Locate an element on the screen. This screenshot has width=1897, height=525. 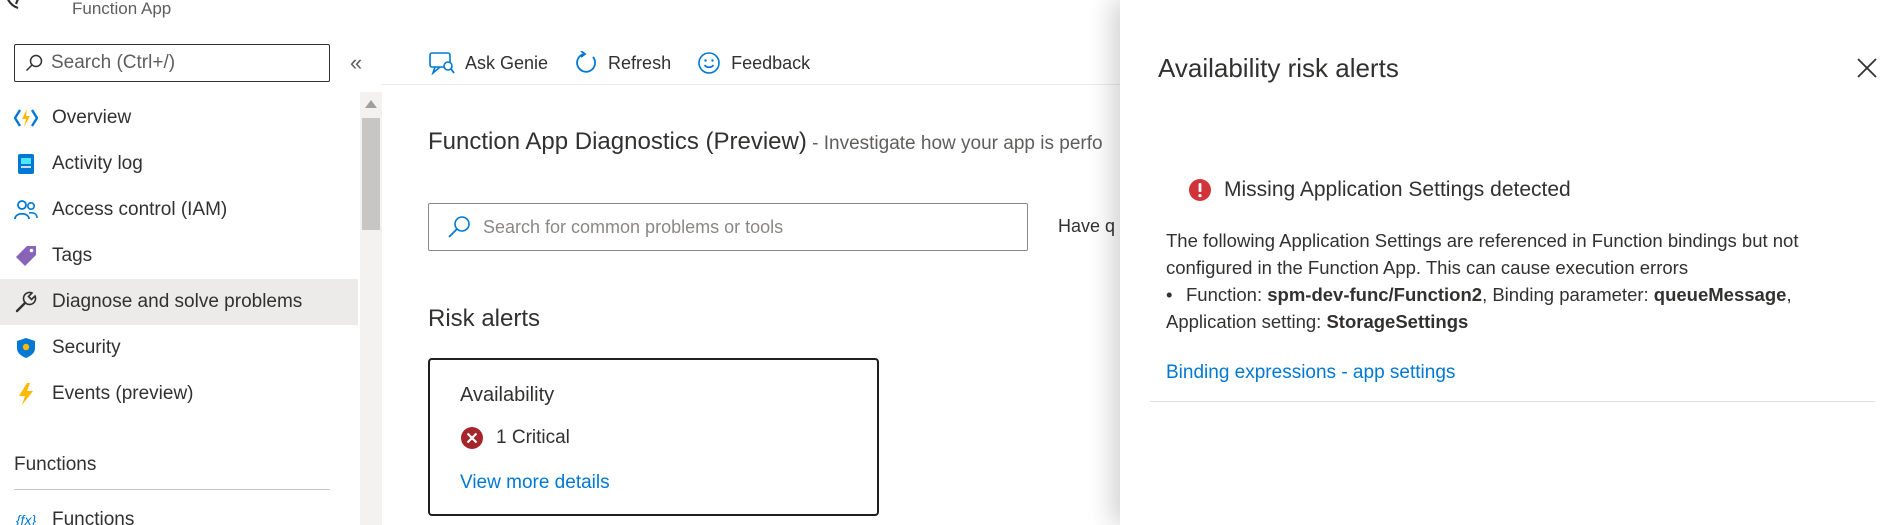
sidebar-item-label: Security is located at coordinates (86, 347).